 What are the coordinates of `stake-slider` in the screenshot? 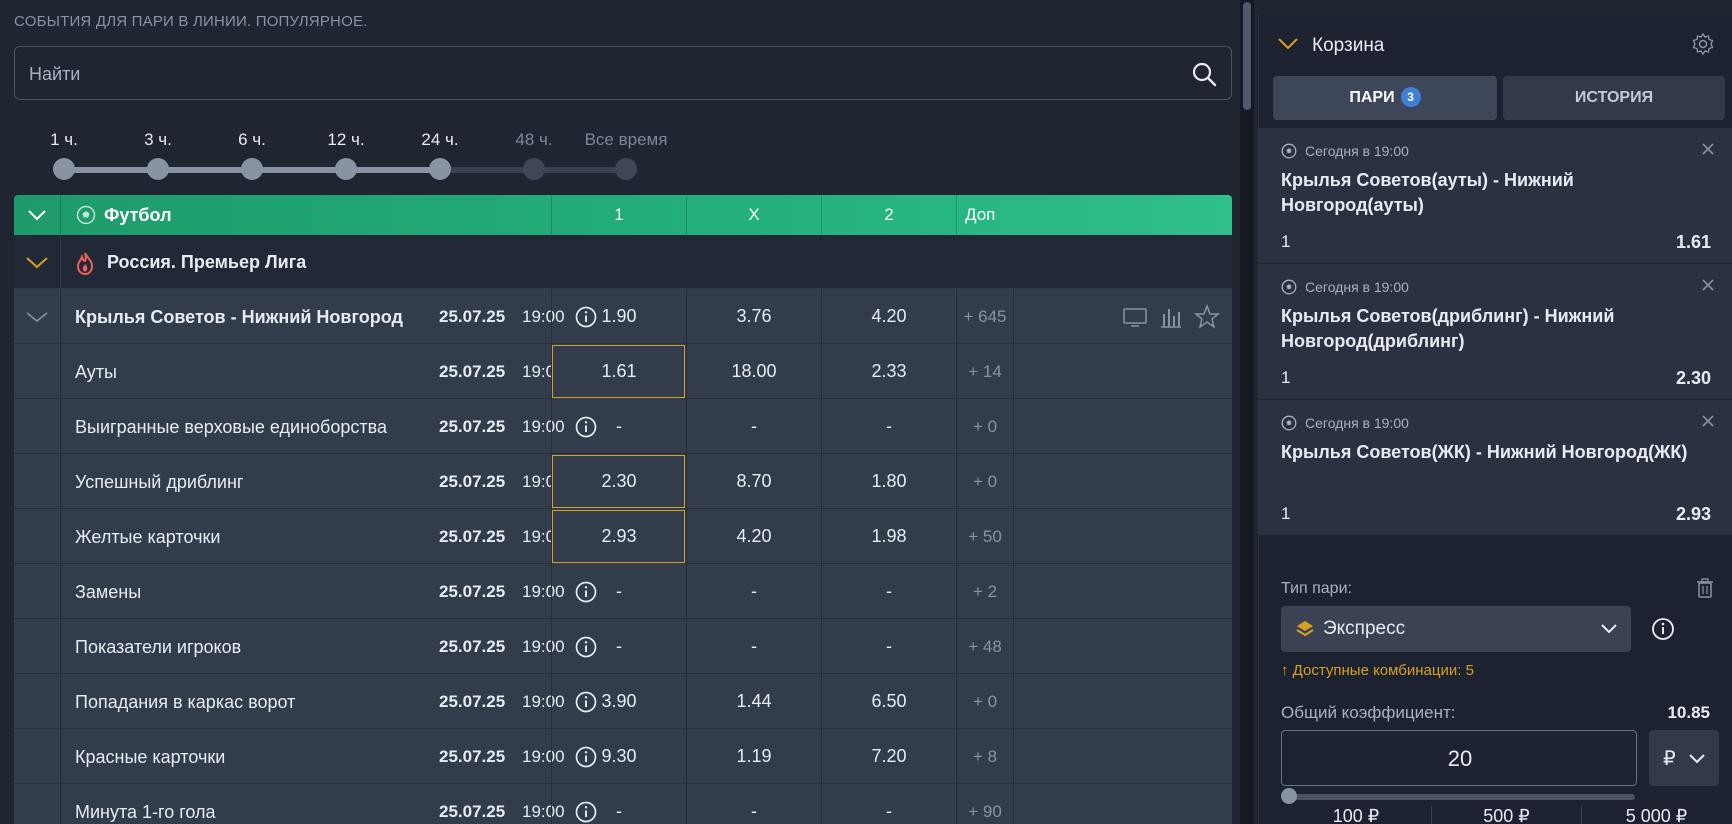 It's located at (1462, 797).